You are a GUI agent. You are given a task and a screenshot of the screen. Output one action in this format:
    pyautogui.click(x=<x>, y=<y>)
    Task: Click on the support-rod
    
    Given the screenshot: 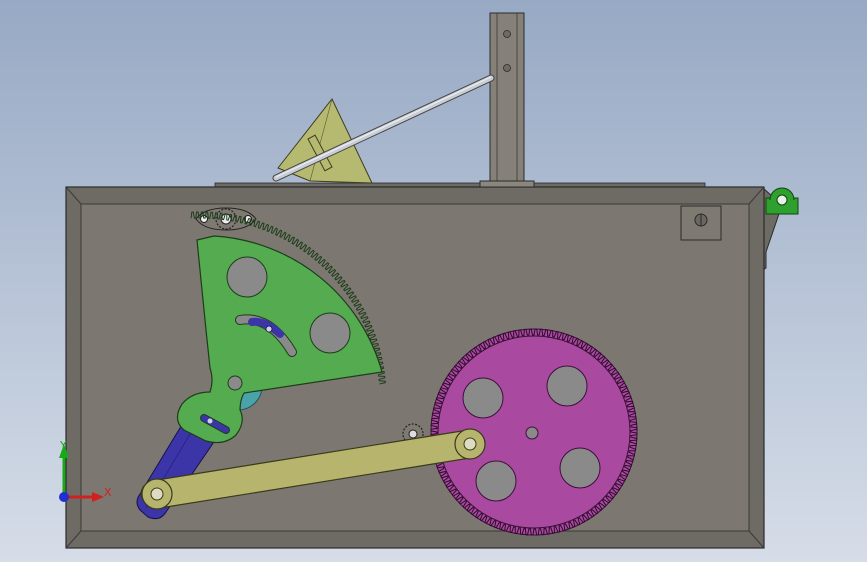 What is the action you would take?
    pyautogui.click(x=383, y=128)
    